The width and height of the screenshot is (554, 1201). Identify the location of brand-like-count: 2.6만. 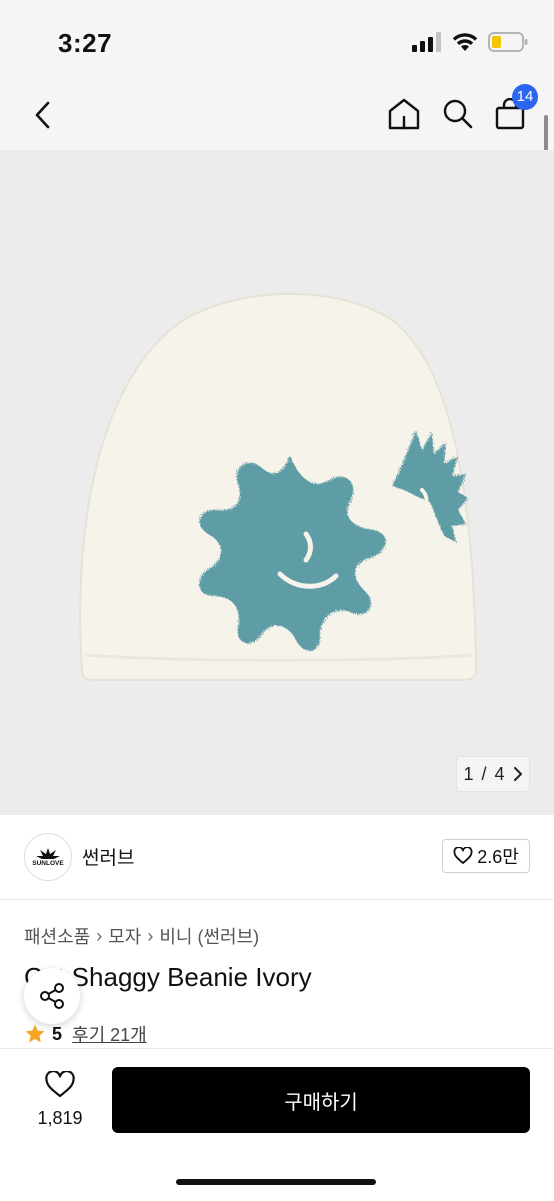
(498, 857).